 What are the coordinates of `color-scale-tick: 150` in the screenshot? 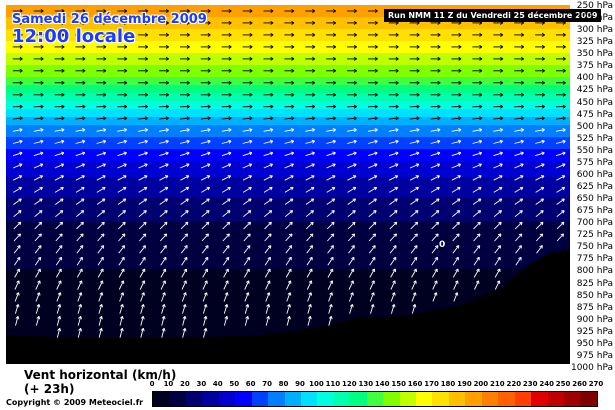 It's located at (398, 384).